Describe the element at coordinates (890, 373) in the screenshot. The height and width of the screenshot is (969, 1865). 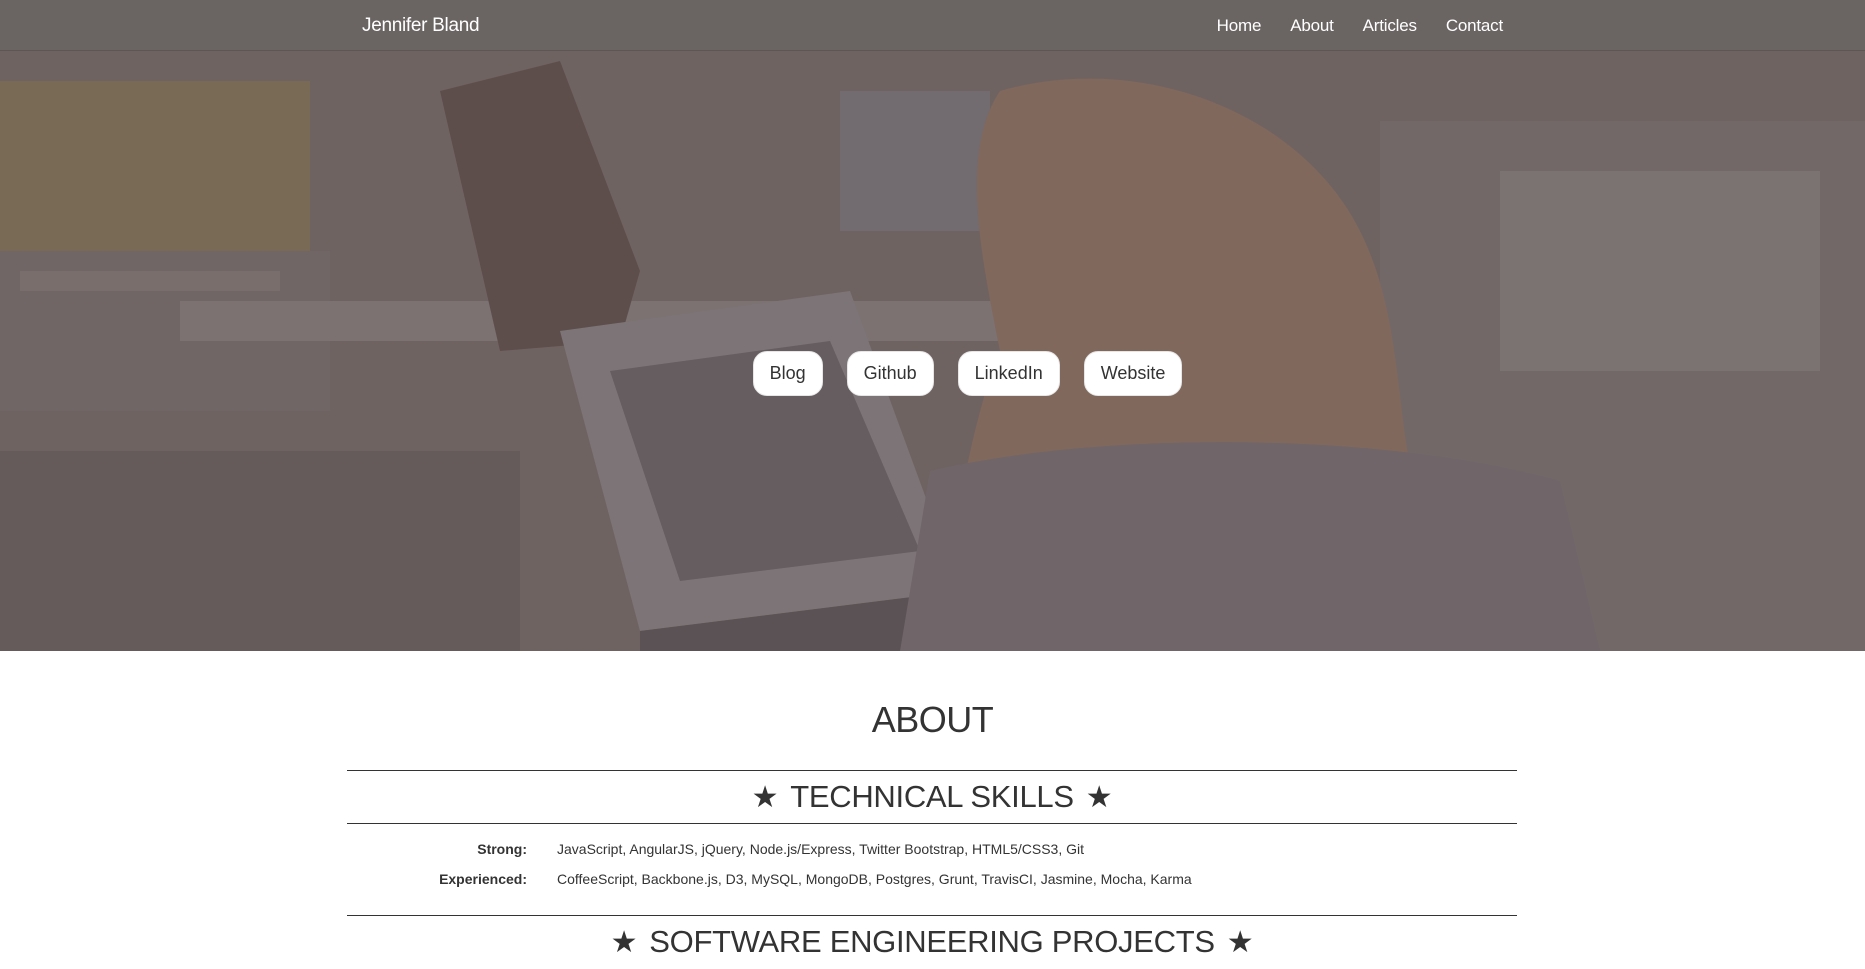
I see `github-button: Github` at that location.